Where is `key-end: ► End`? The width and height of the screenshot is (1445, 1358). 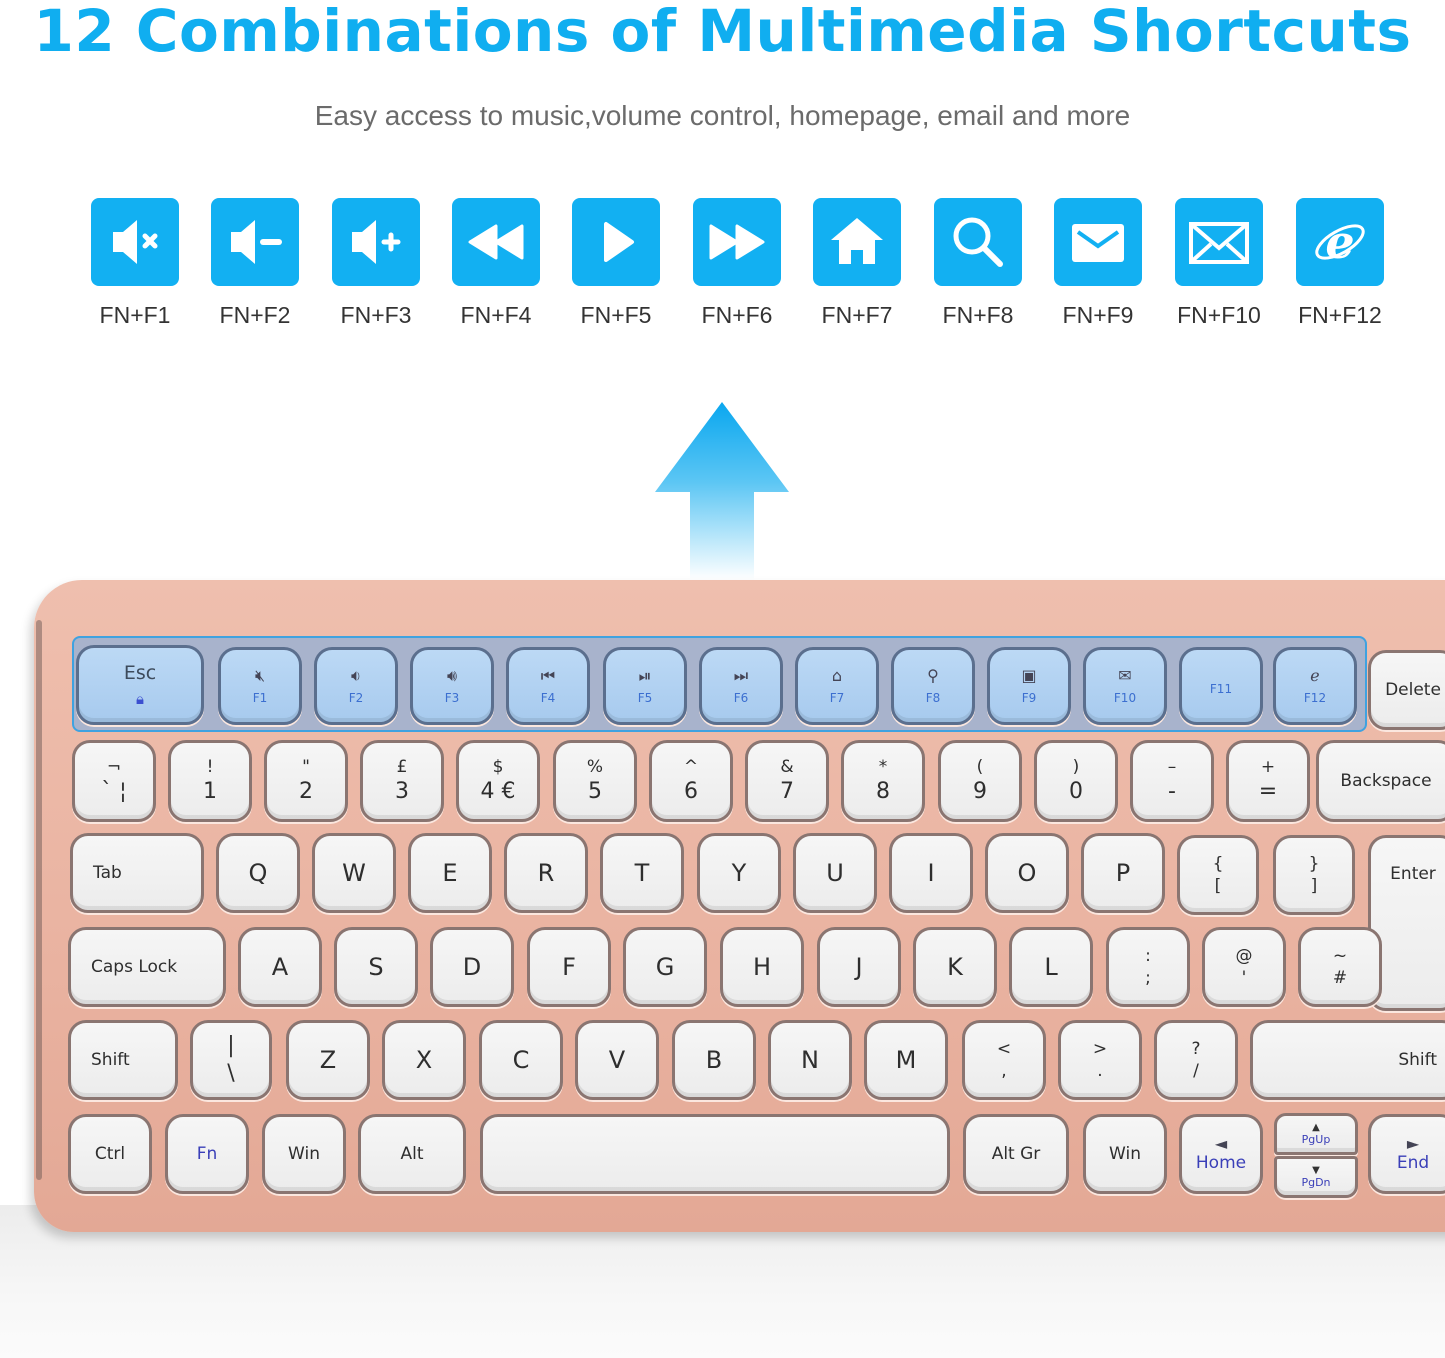
key-end: ► End is located at coordinates (1406, 1154).